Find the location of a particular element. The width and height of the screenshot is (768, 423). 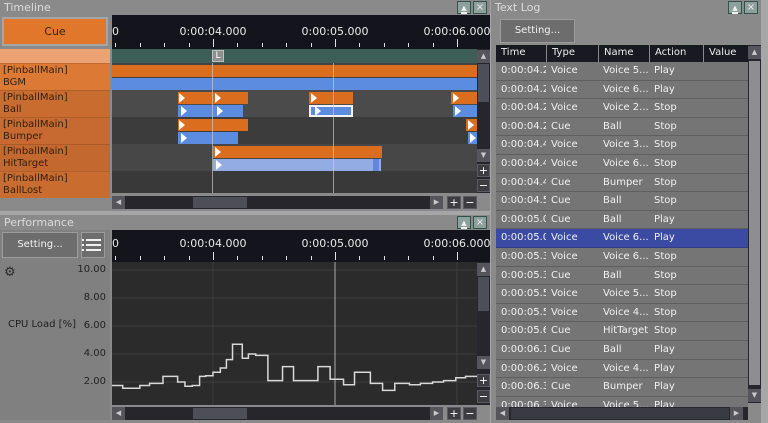

log-row: 0:00:05.5... Voice Voice 5... Stop is located at coordinates (622, 294).